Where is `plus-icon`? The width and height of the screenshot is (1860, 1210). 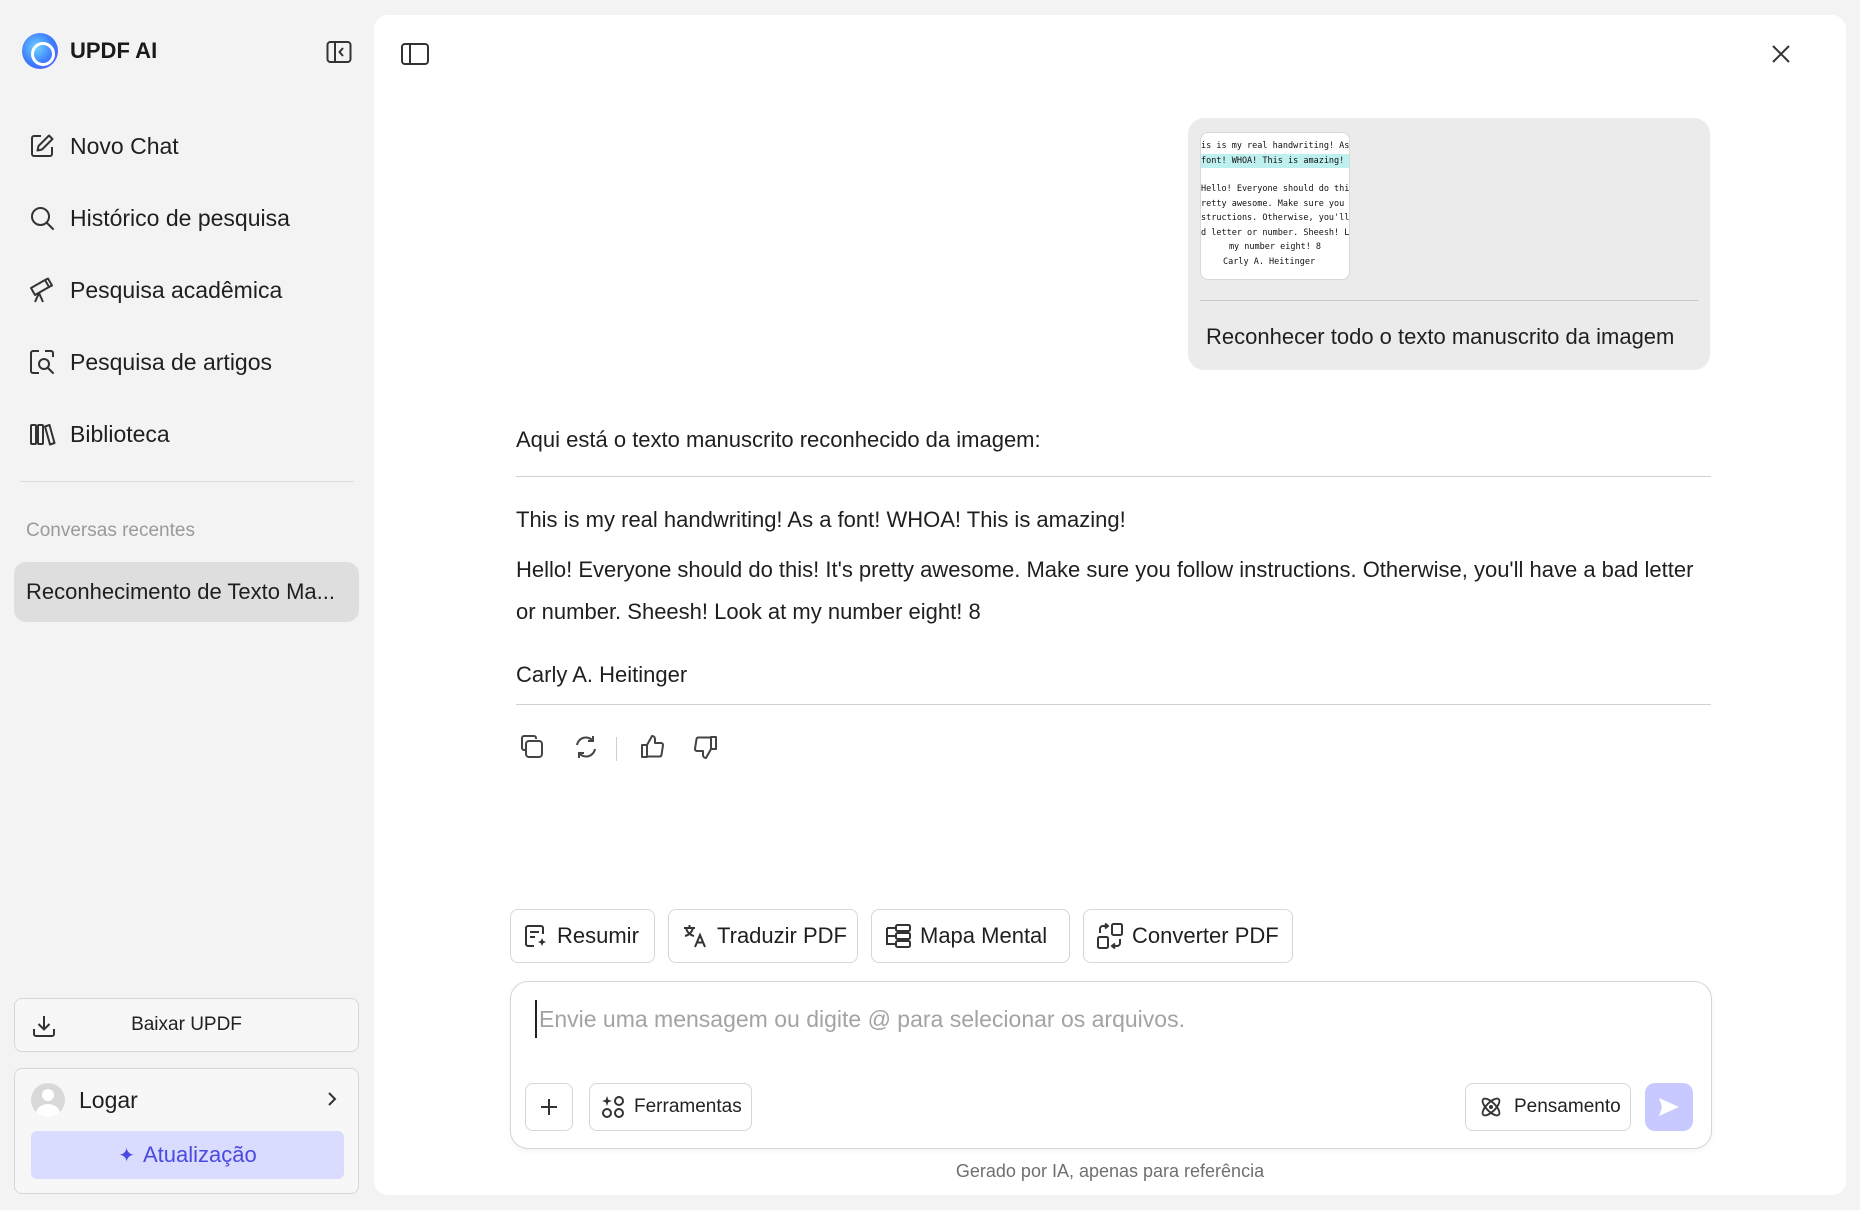 plus-icon is located at coordinates (549, 1107).